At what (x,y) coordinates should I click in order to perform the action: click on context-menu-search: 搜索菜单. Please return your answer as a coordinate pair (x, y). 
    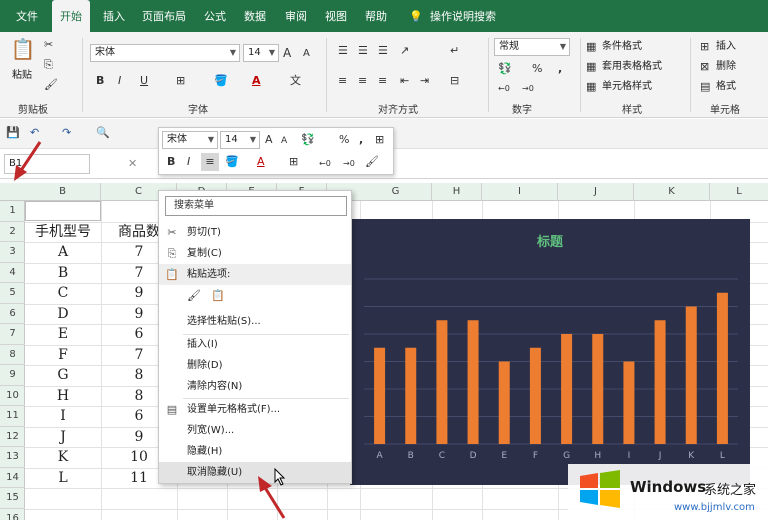
    Looking at the image, I should click on (256, 206).